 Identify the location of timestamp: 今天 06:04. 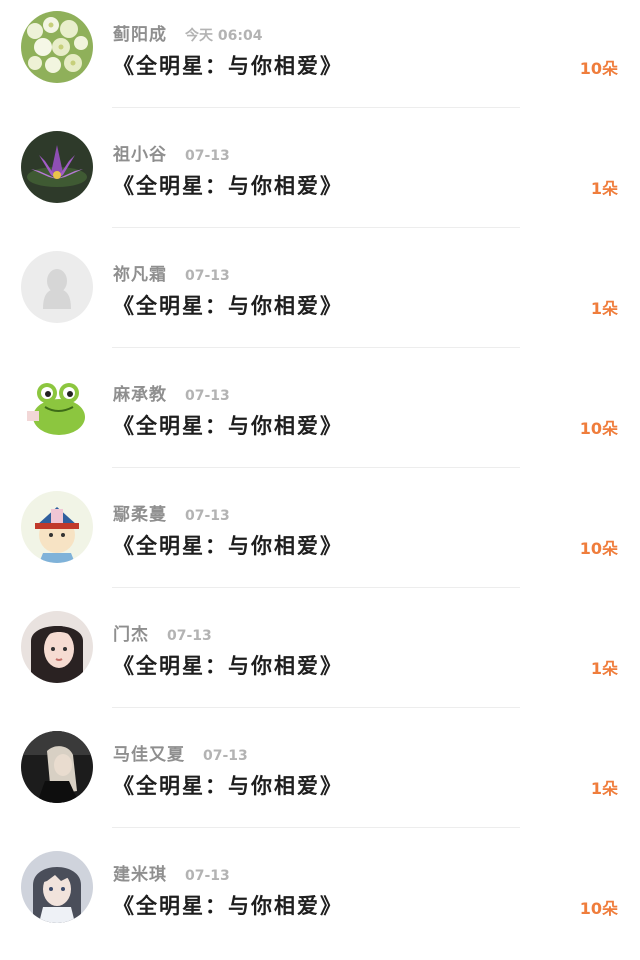
(224, 36).